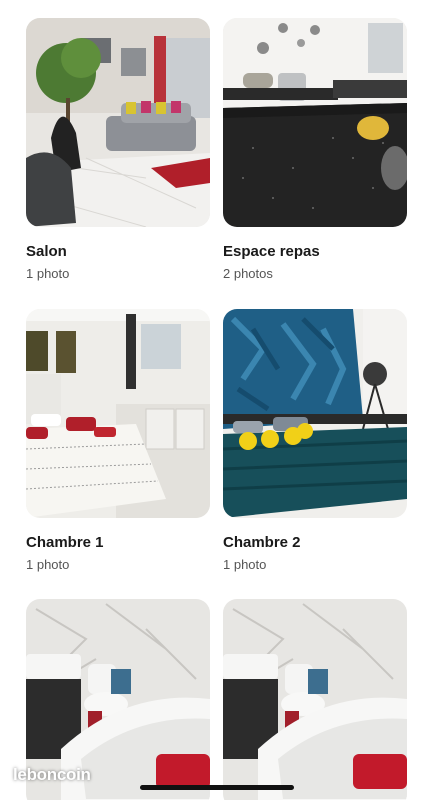 Image resolution: width=433 pixels, height=800 pixels. I want to click on room-card-espace-repas: Espace repas 2 photos, so click(315, 150).